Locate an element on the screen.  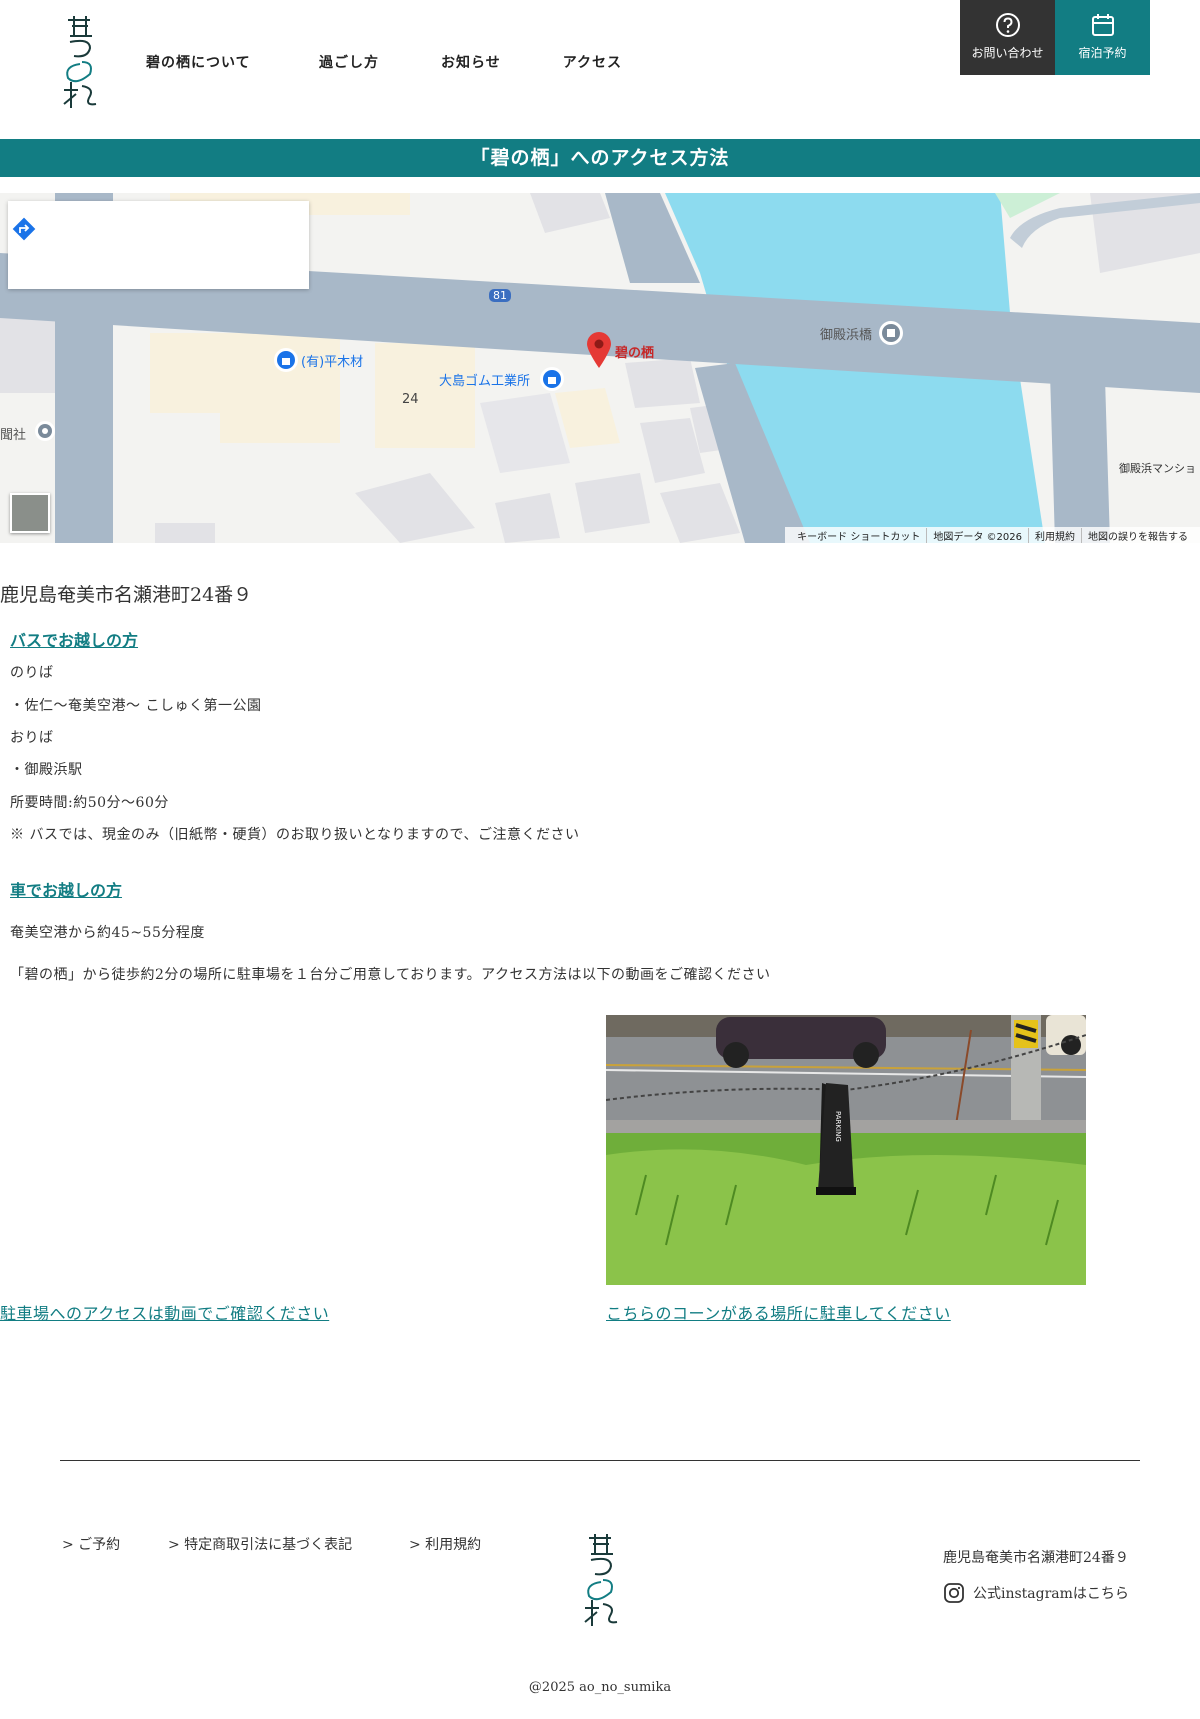
pin-label: 碧の栖 is located at coordinates (634, 351).